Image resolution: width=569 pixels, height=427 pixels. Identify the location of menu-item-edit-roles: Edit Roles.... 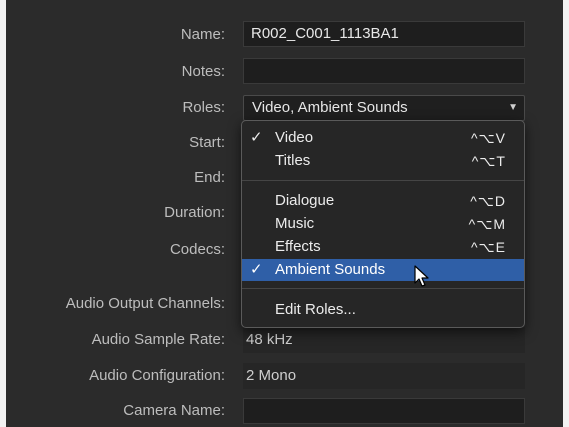
(383, 310).